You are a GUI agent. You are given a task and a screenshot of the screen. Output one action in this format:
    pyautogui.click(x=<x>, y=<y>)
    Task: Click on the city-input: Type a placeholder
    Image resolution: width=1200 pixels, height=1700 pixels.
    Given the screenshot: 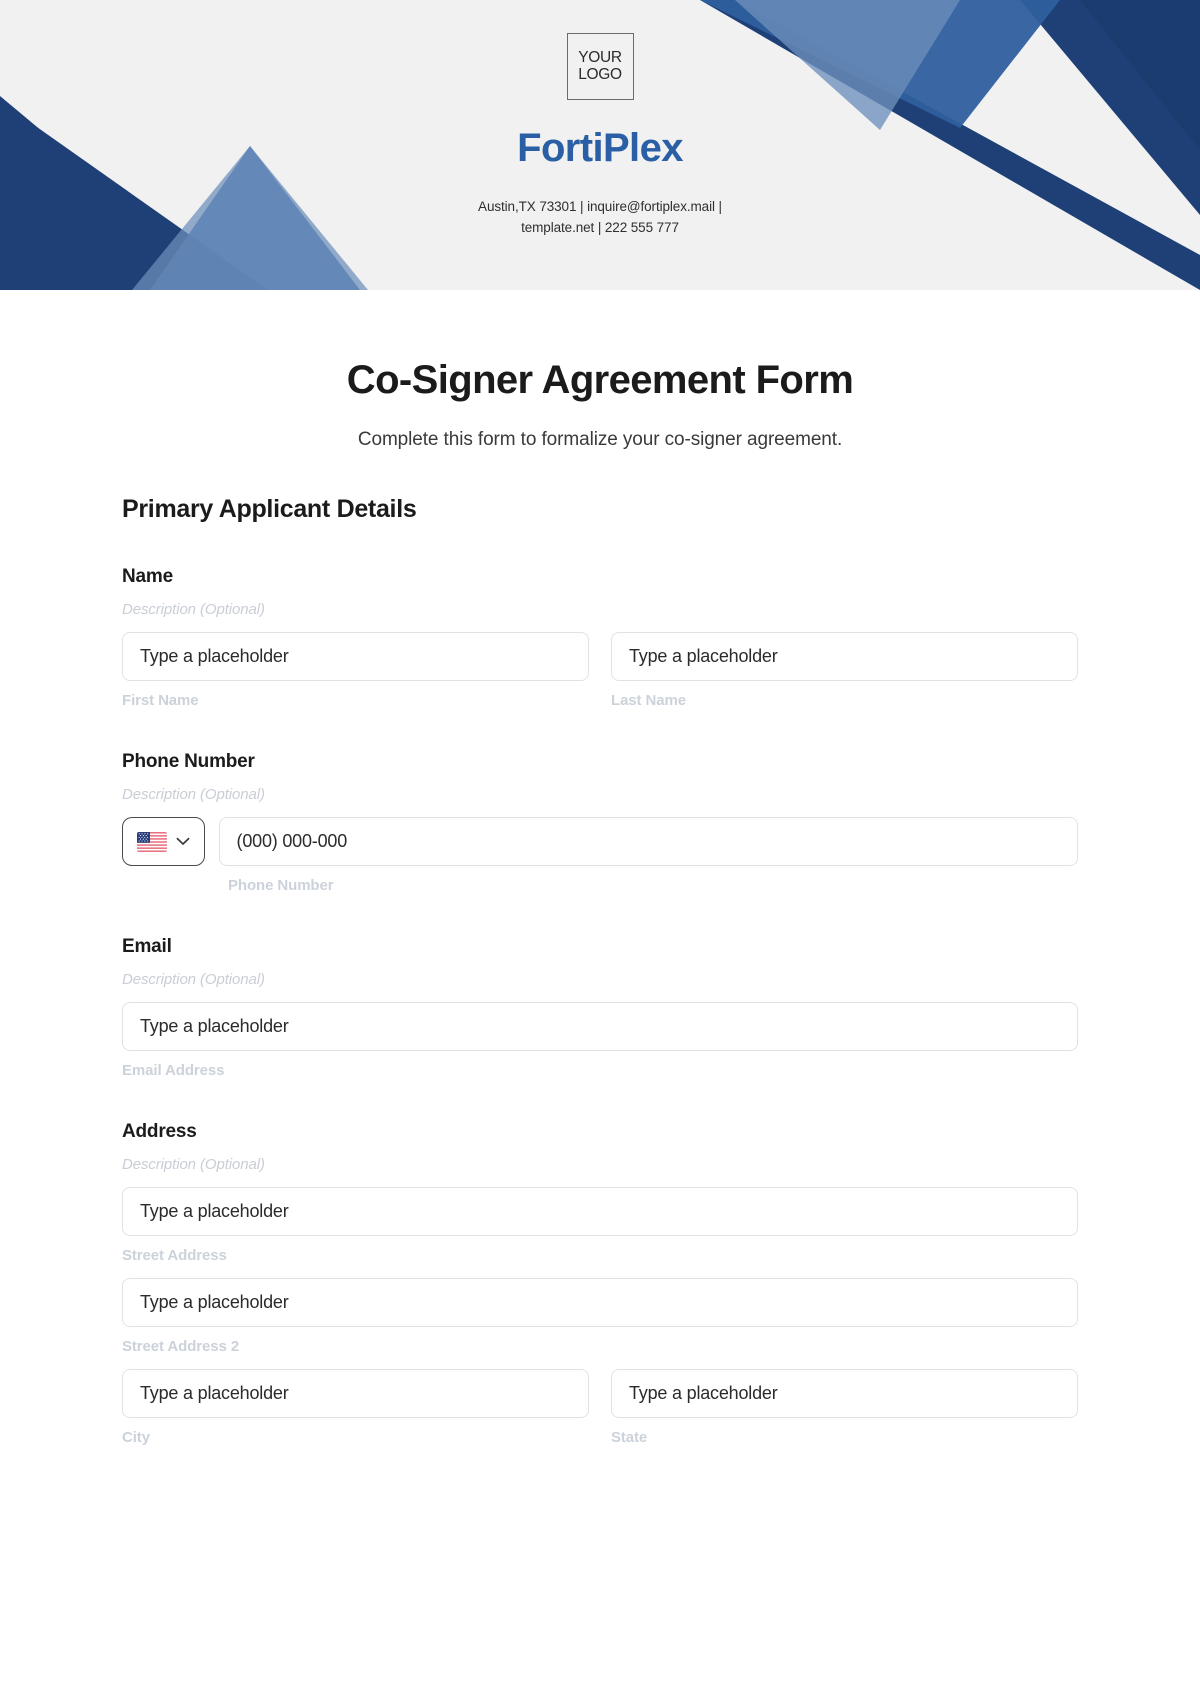 What is the action you would take?
    pyautogui.click(x=355, y=1393)
    